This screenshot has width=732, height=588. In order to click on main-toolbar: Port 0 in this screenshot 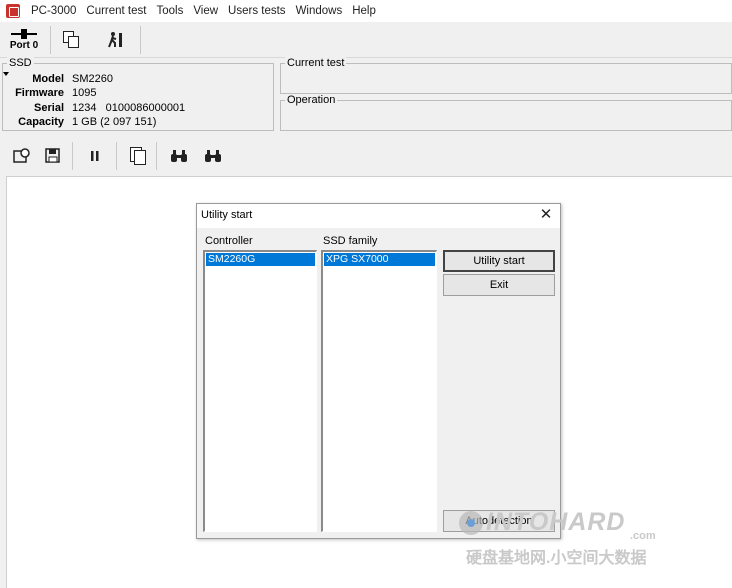, I will do `click(366, 40)`.